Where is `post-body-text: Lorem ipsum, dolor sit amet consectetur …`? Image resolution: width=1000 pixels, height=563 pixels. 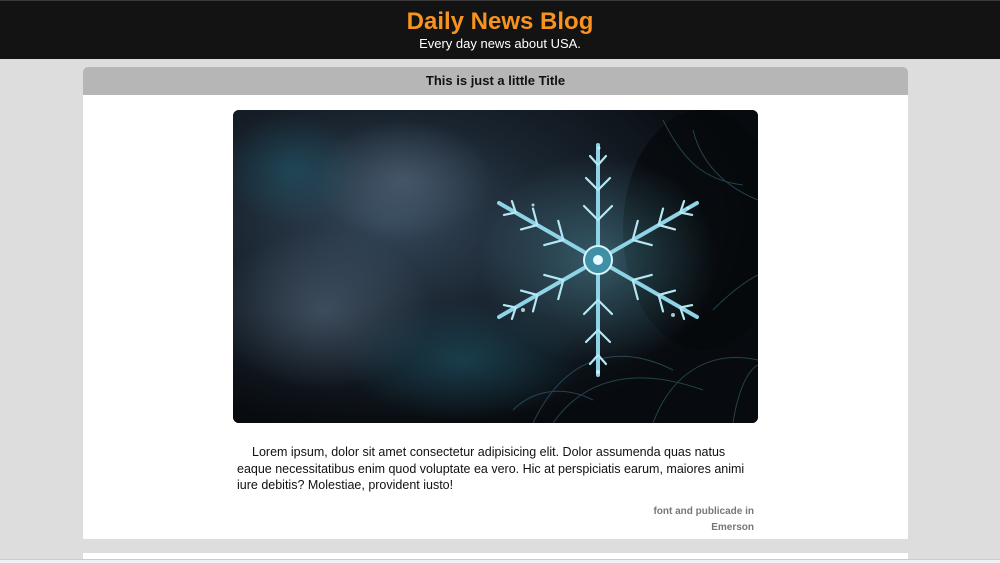 post-body-text: Lorem ipsum, dolor sit amet consectetur … is located at coordinates (491, 468).